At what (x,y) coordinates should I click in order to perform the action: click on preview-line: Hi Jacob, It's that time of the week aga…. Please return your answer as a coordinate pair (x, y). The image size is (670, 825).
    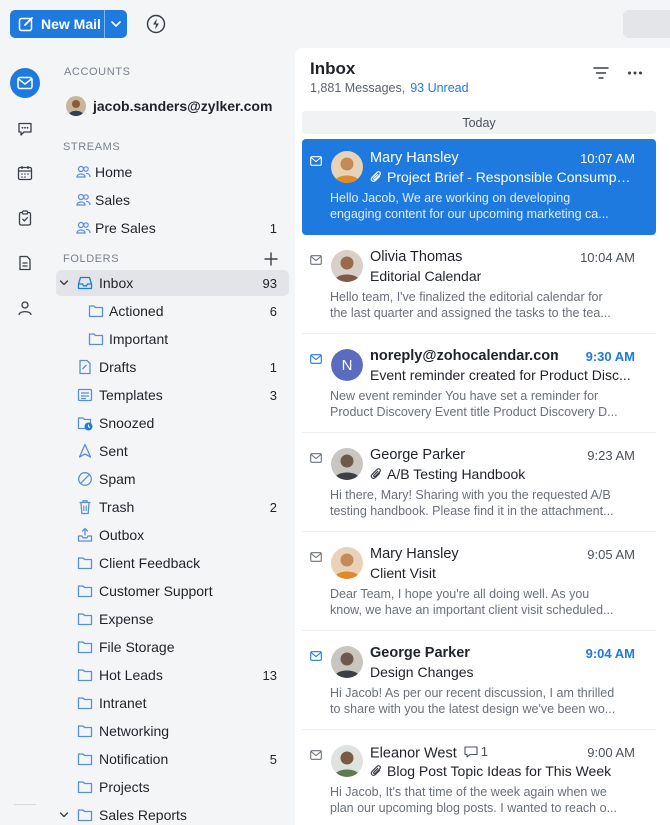
    Looking at the image, I should click on (468, 792).